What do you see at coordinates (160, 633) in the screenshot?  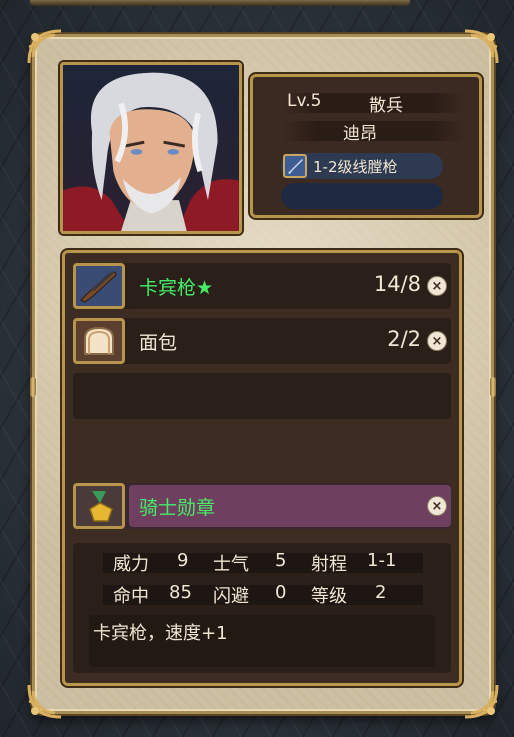 I see `item-description: 卡宾枪，速度+1` at bounding box center [160, 633].